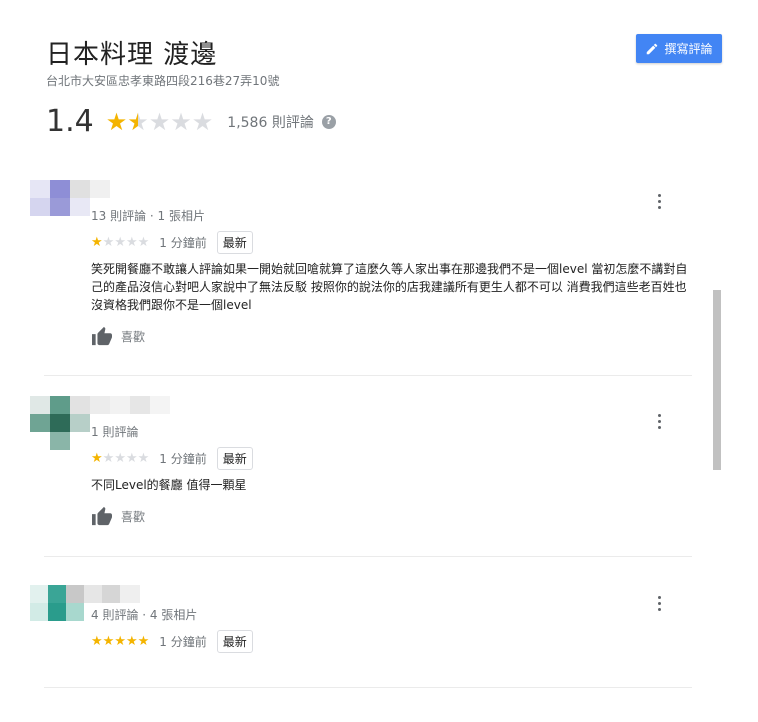 Image resolution: width=758 pixels, height=722 pixels. What do you see at coordinates (328, 121) in the screenshot?
I see `help-icon: ?` at bounding box center [328, 121].